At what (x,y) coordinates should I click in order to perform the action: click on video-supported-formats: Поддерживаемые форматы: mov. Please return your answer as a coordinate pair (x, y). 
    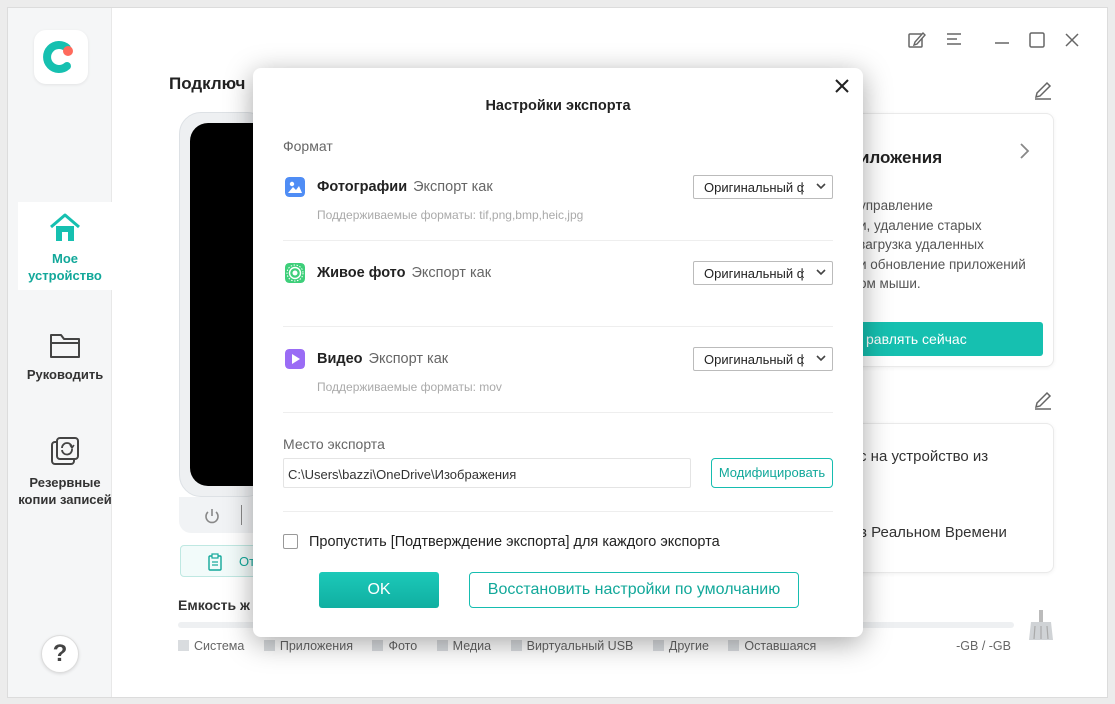
    Looking at the image, I should click on (409, 387).